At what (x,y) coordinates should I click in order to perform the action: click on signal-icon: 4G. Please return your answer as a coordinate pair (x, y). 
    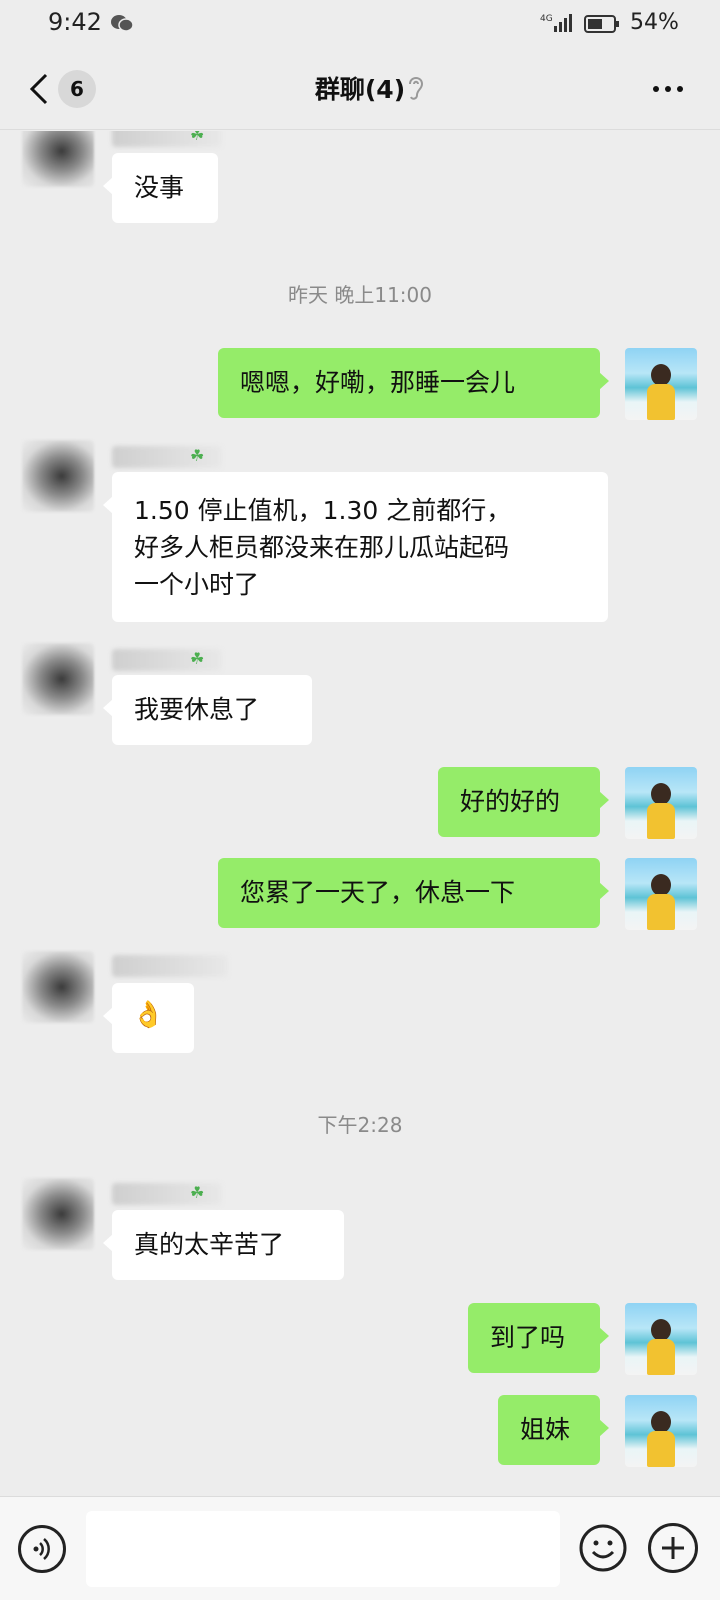
    Looking at the image, I should click on (556, 23).